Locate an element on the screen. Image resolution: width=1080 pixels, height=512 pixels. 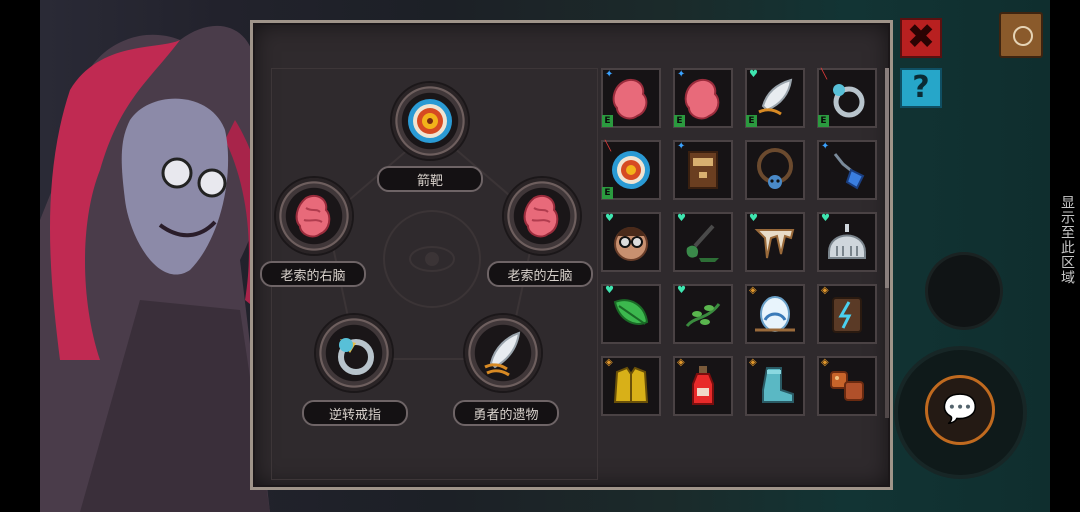
gold-armor-icon is located at coordinates (631, 384).